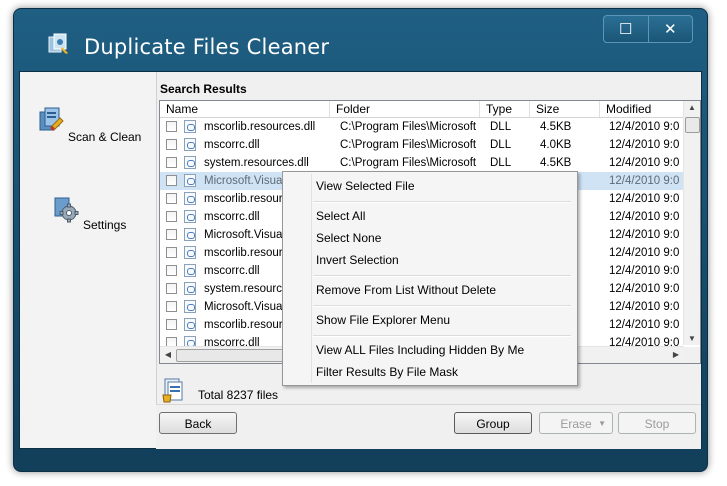 This screenshot has height=486, width=727. What do you see at coordinates (66, 210) in the screenshot?
I see `settings-gear-icon` at bounding box center [66, 210].